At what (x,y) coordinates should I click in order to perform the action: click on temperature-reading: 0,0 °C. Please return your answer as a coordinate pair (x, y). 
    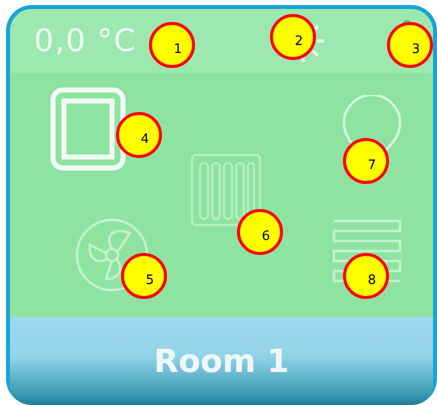
    Looking at the image, I should click on (85, 41).